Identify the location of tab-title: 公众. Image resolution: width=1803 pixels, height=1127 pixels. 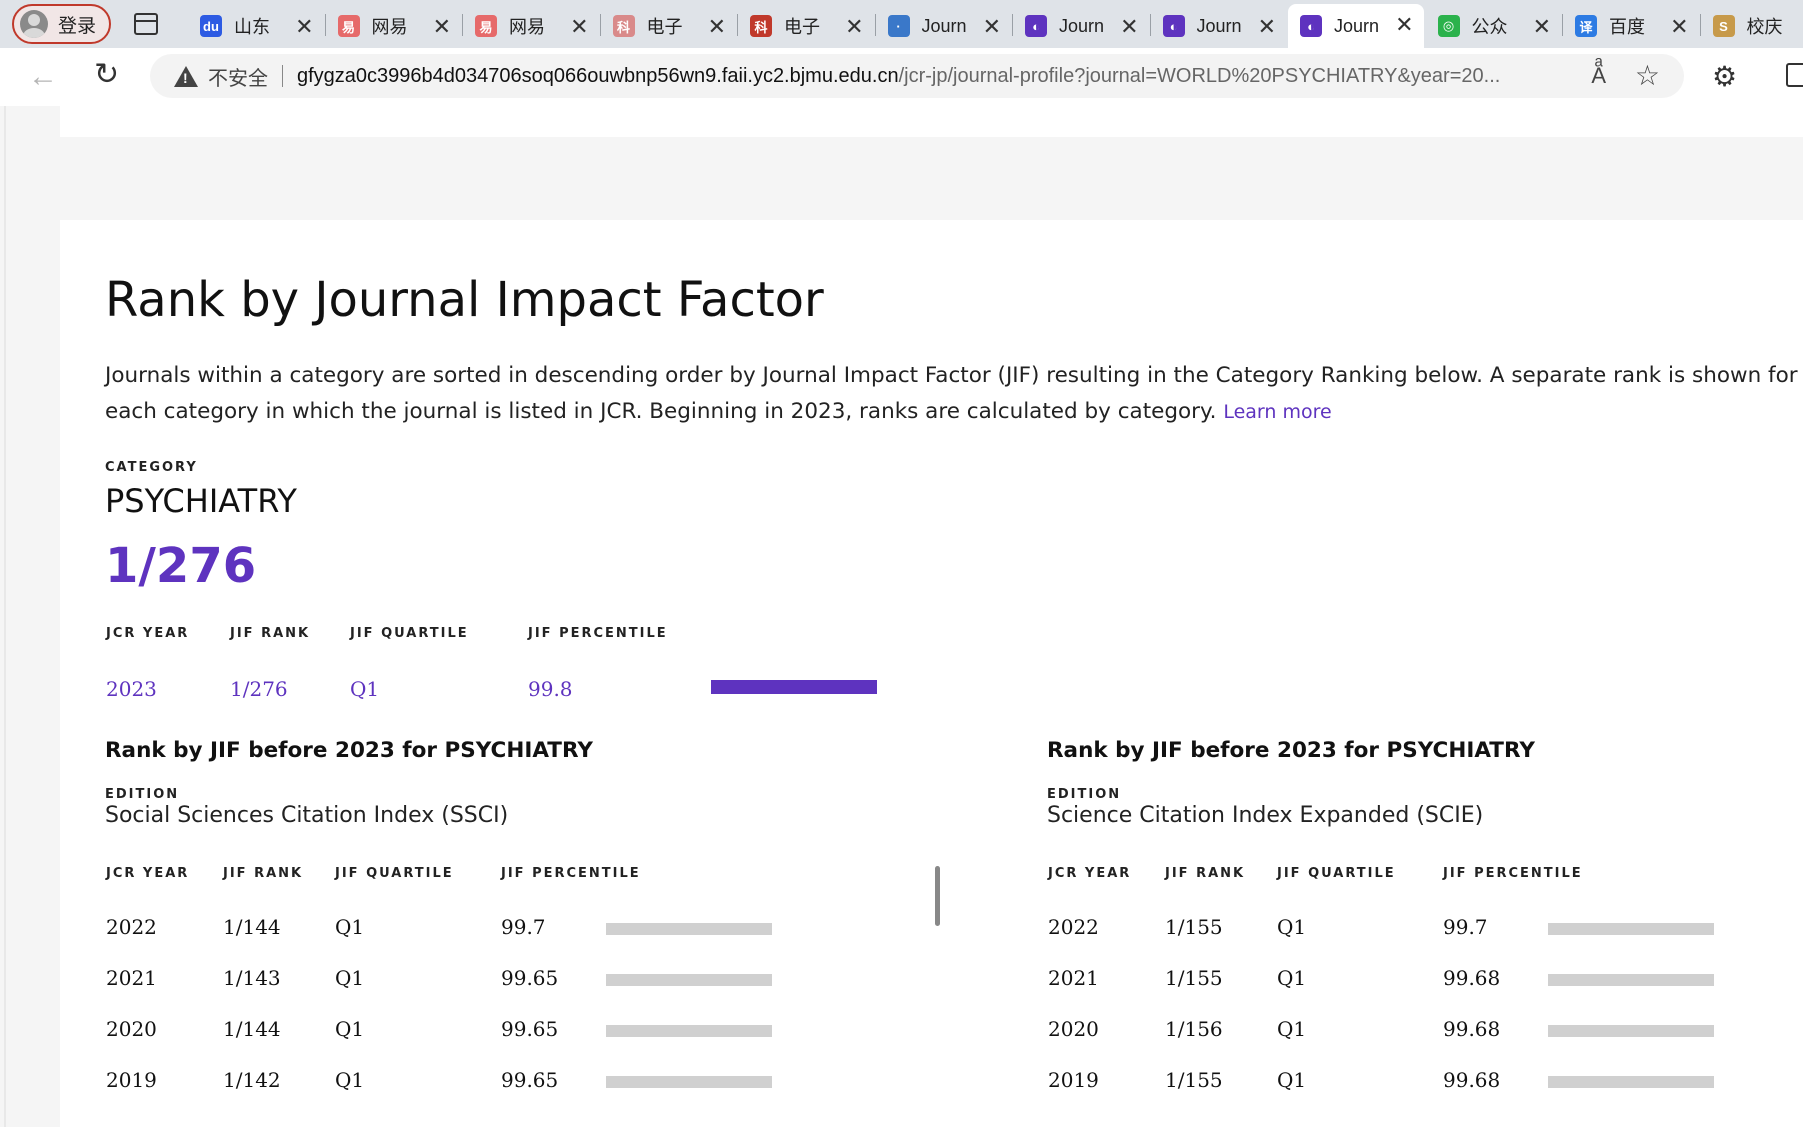
(1489, 27).